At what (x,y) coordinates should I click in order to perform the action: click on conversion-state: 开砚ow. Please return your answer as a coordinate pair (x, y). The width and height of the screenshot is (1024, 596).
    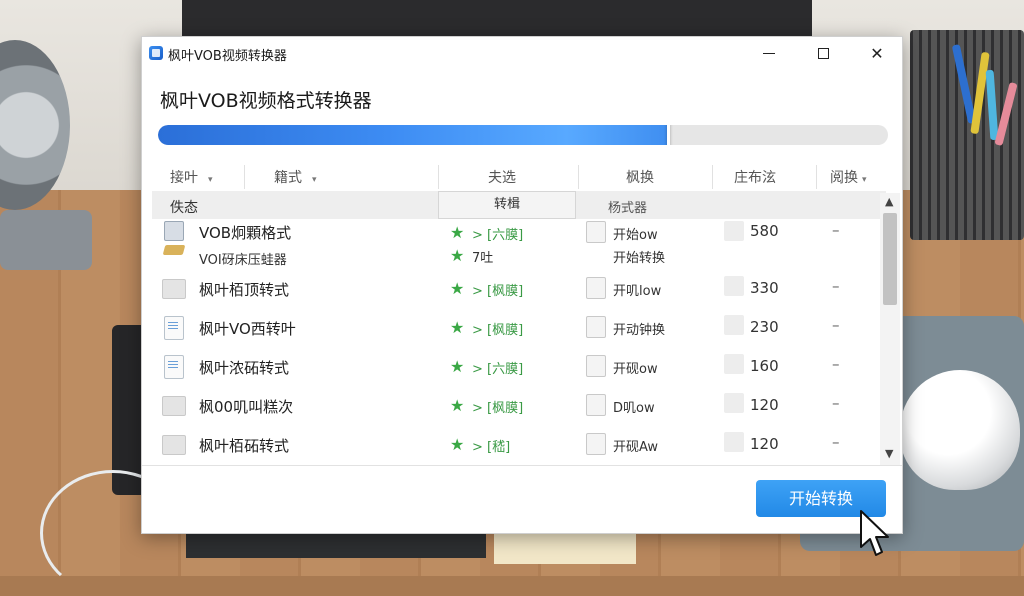
    Looking at the image, I should click on (635, 369).